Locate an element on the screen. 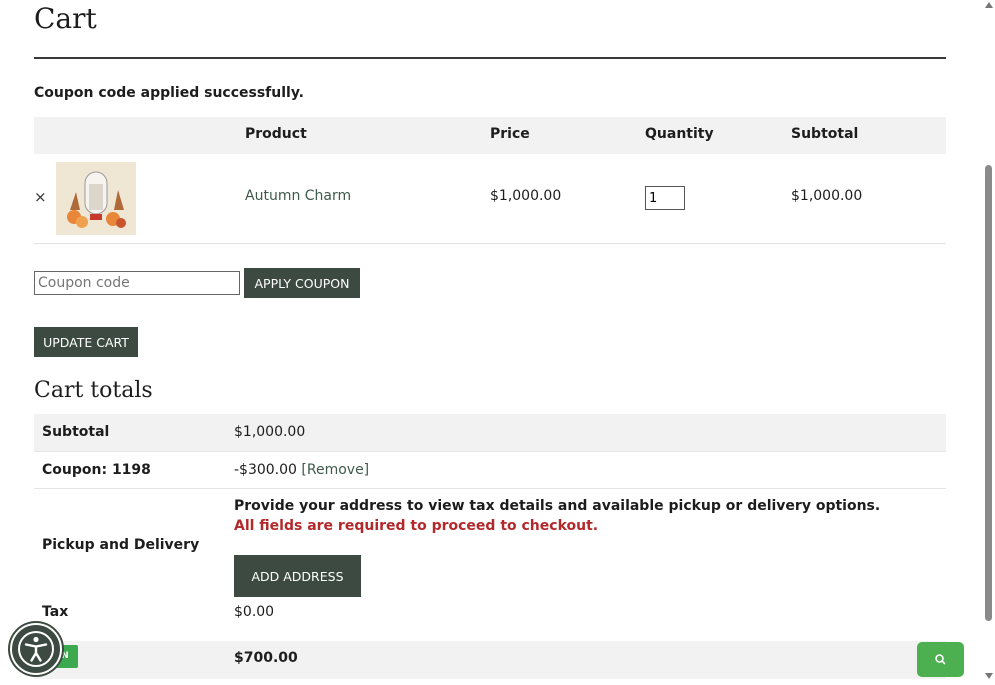  accessibility-button is located at coordinates (36, 649).